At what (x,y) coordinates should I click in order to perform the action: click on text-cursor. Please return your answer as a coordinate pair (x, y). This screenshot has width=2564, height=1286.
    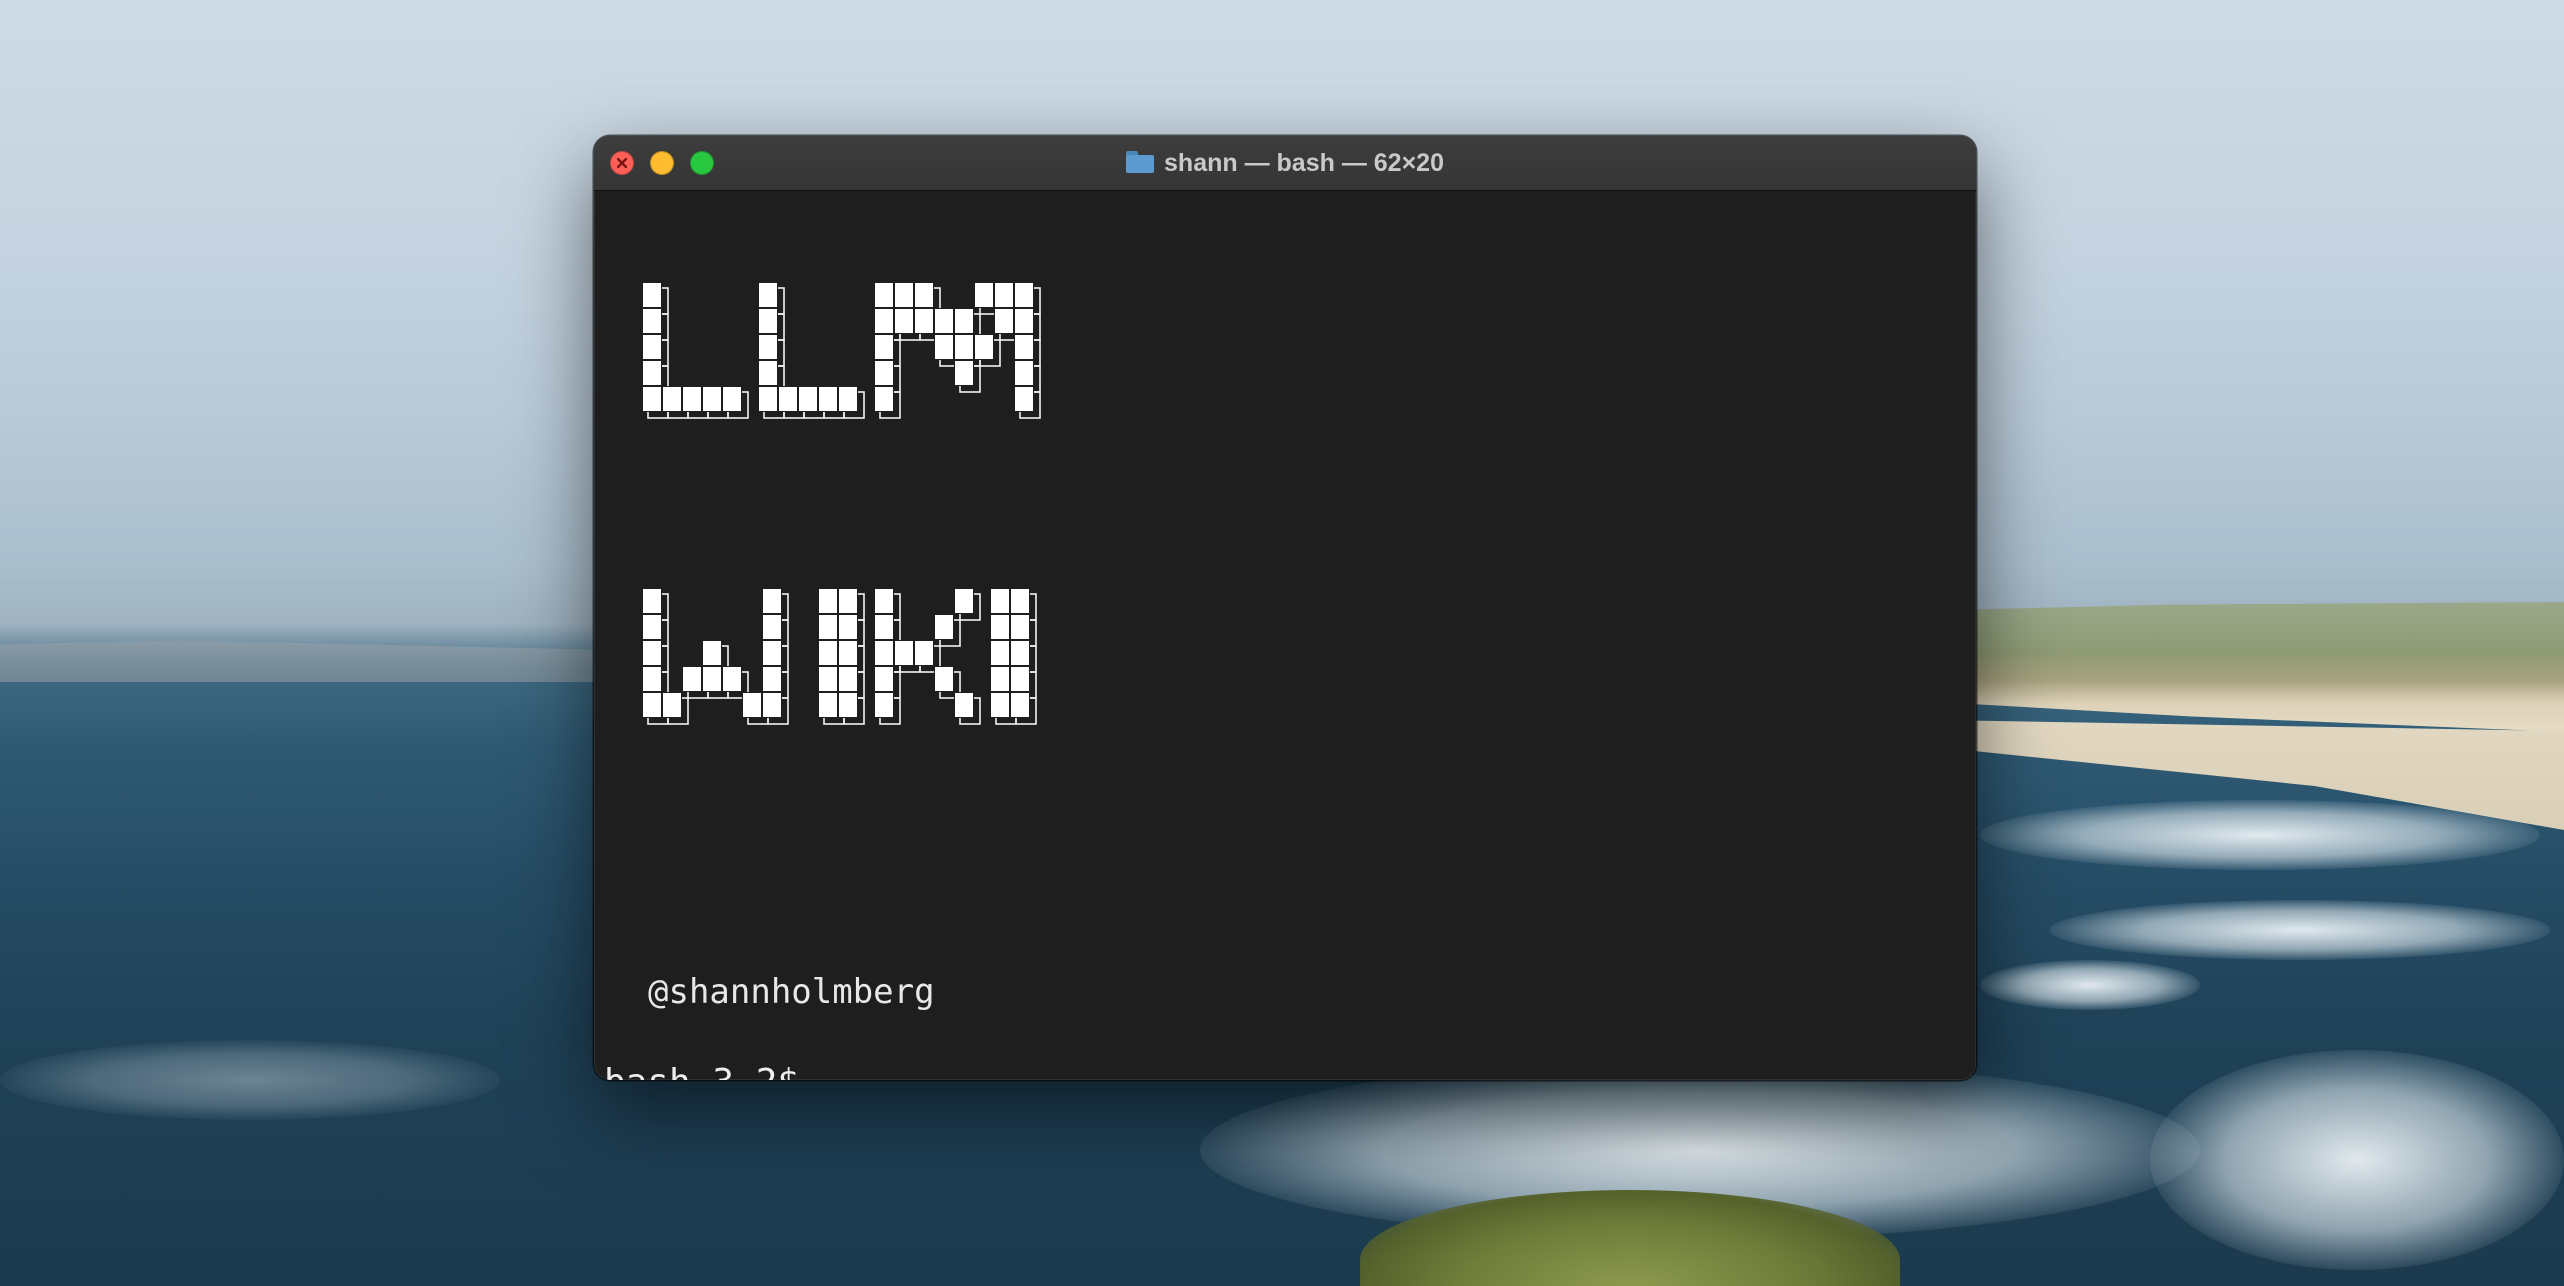
    Looking at the image, I should click on (811, 1069).